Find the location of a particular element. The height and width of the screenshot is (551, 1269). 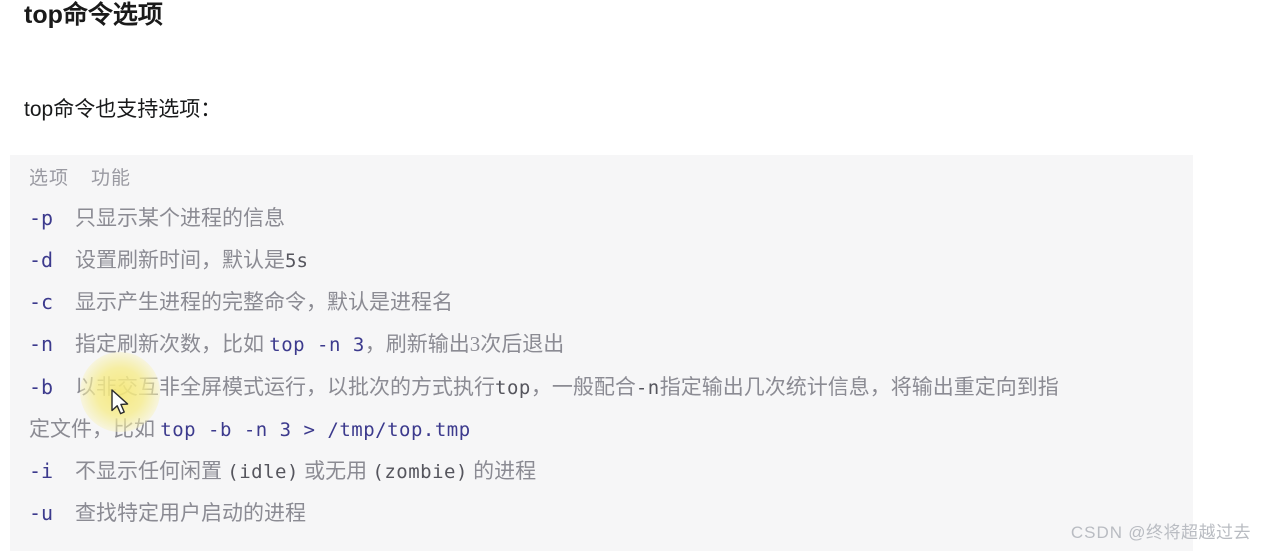

option-flag: -d is located at coordinates (41, 260).